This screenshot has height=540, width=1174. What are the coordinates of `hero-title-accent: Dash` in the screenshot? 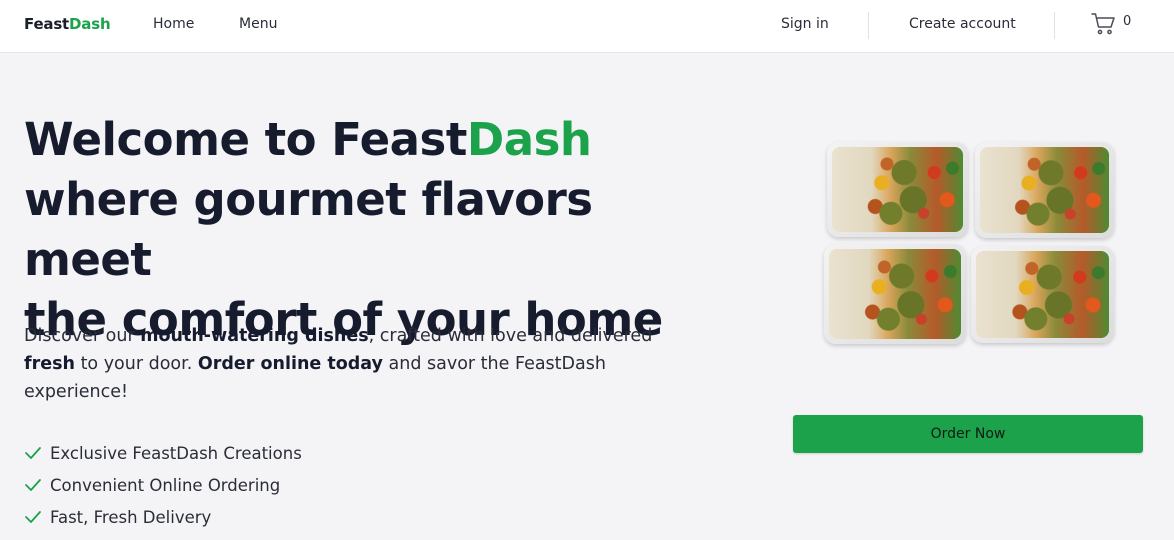 It's located at (529, 139).